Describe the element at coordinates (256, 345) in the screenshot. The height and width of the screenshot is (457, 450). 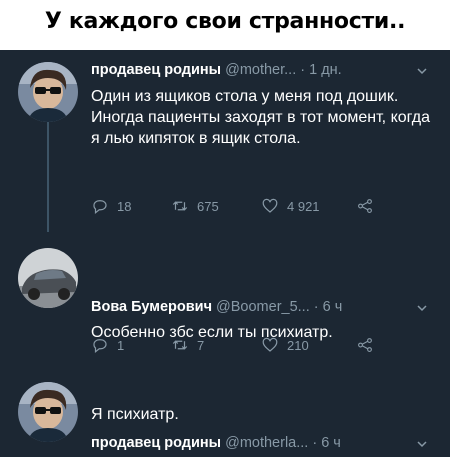
I see `tweet-actions: 1 7 210` at that location.